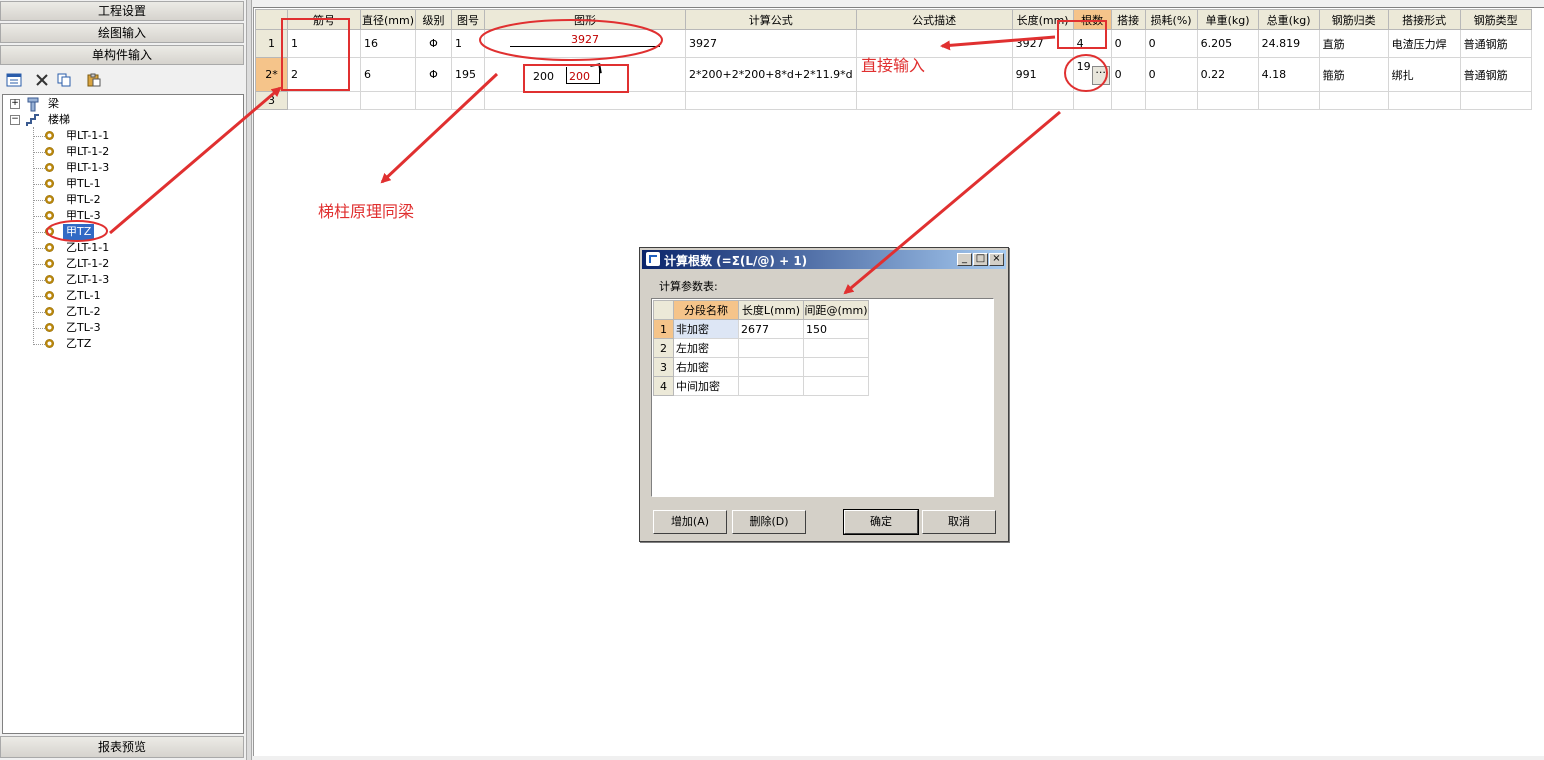 The height and width of the screenshot is (760, 1544). What do you see at coordinates (42, 80) in the screenshot?
I see `delete-icon` at bounding box center [42, 80].